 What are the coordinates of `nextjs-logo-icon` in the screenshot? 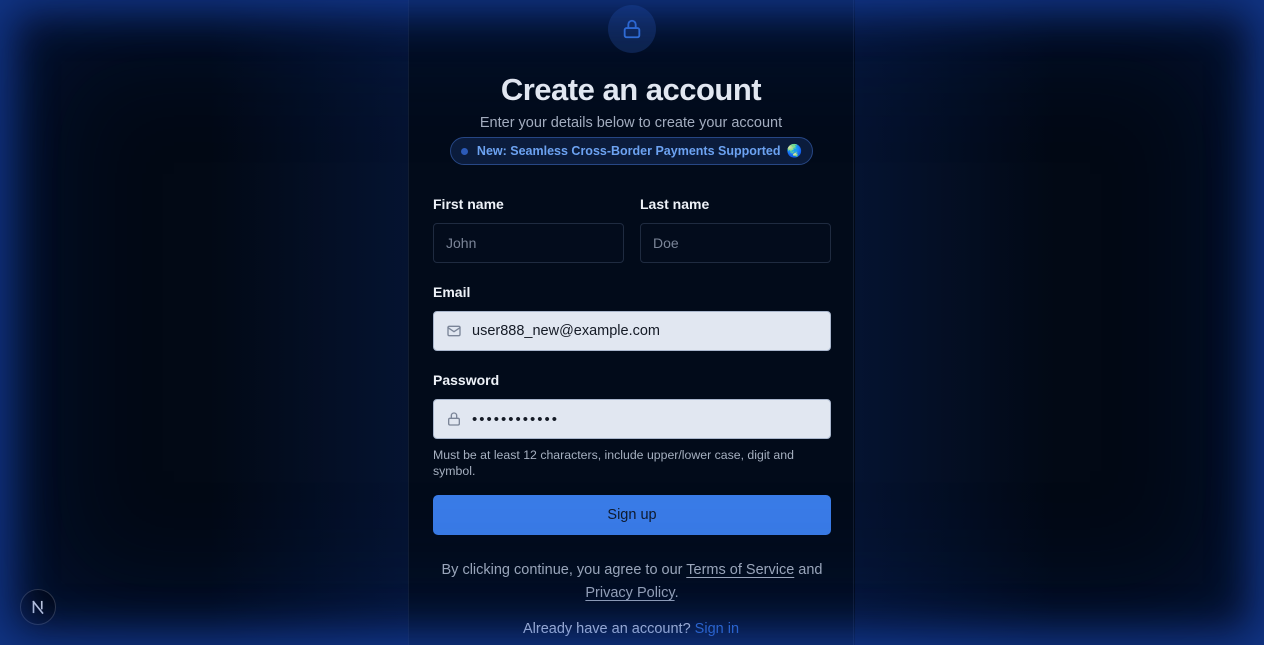 It's located at (38, 607).